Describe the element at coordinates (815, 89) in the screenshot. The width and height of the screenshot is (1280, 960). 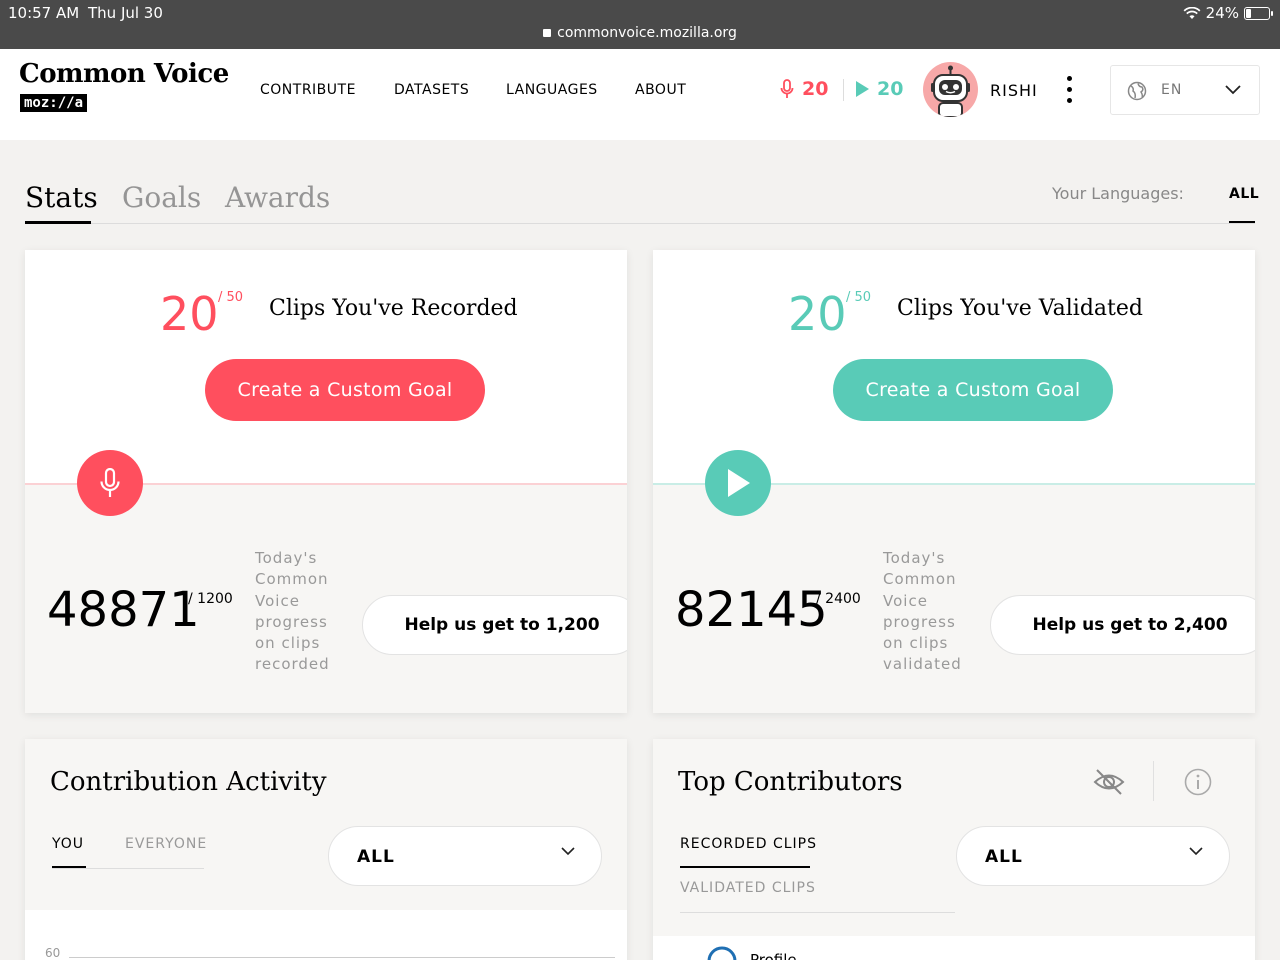
I see `recorded-count: 20` at that location.